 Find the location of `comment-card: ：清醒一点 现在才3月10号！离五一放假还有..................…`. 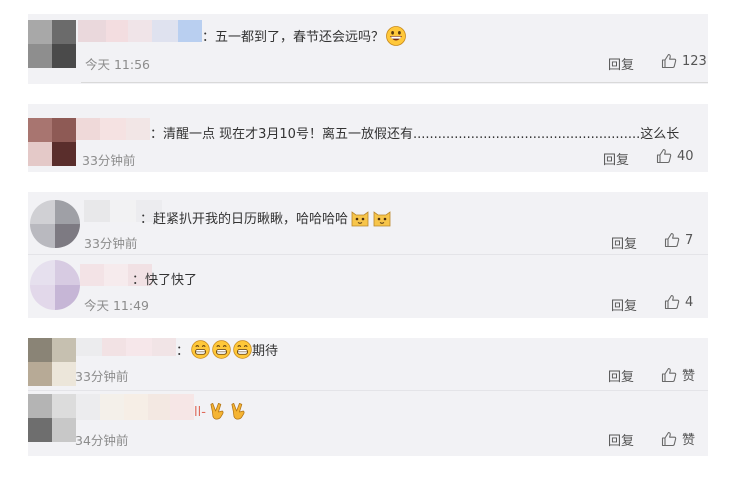

comment-card: ：清醒一点 现在才3月10号！离五一放假还有..................… is located at coordinates (368, 138).